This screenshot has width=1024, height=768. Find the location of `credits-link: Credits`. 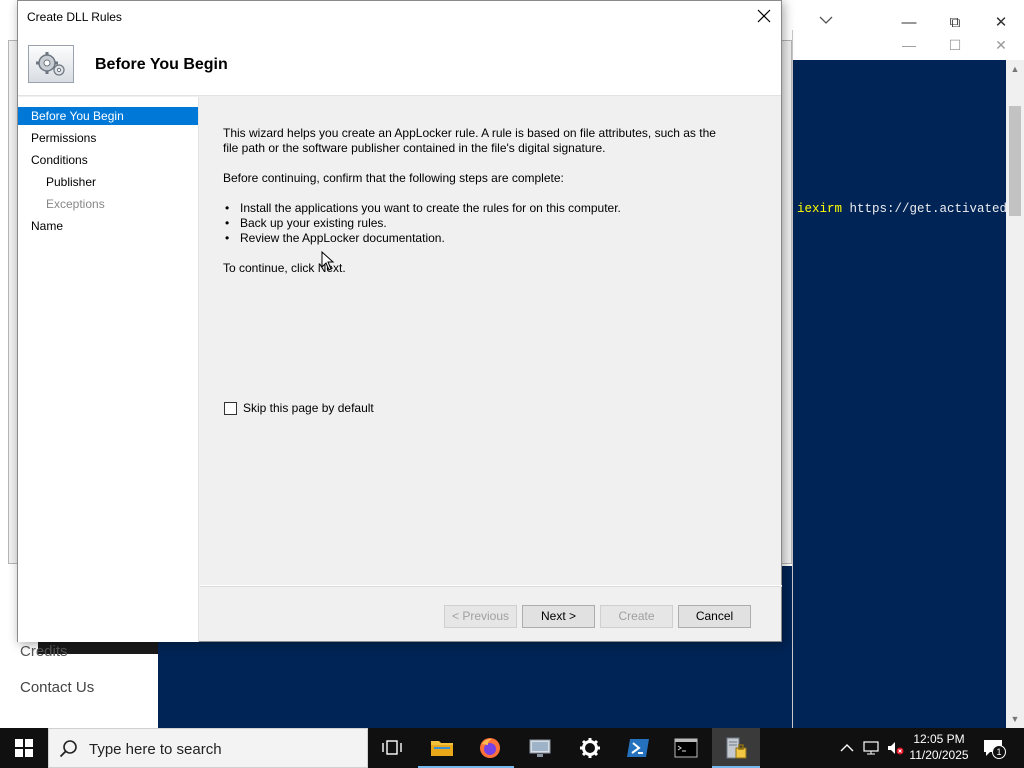

credits-link: Credits is located at coordinates (44, 651).